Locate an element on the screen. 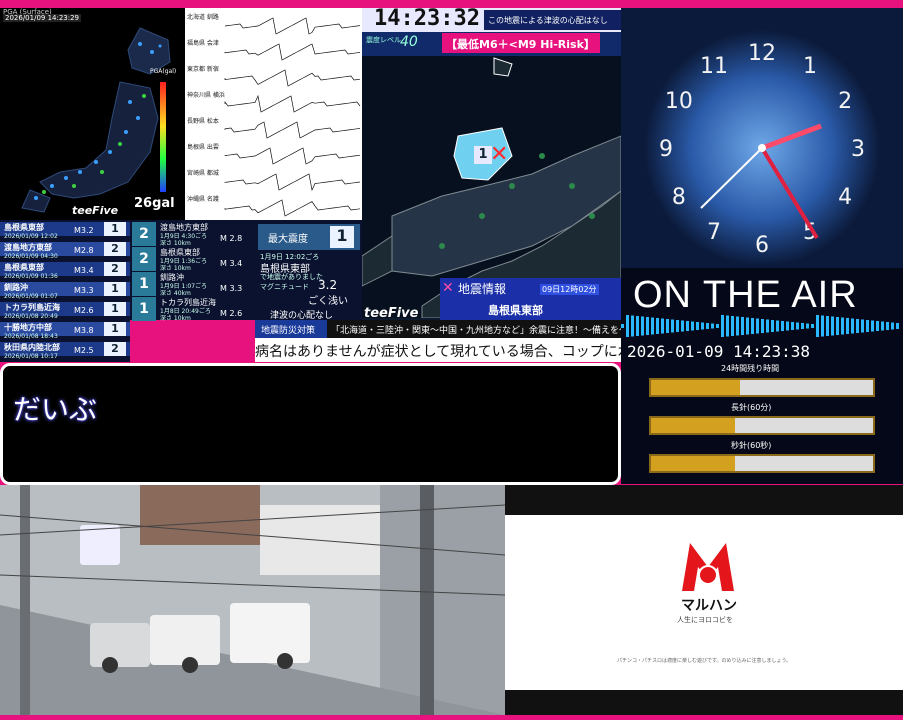 Image resolution: width=903 pixels, height=720 pixels. progress-bar-24h is located at coordinates (762, 387).